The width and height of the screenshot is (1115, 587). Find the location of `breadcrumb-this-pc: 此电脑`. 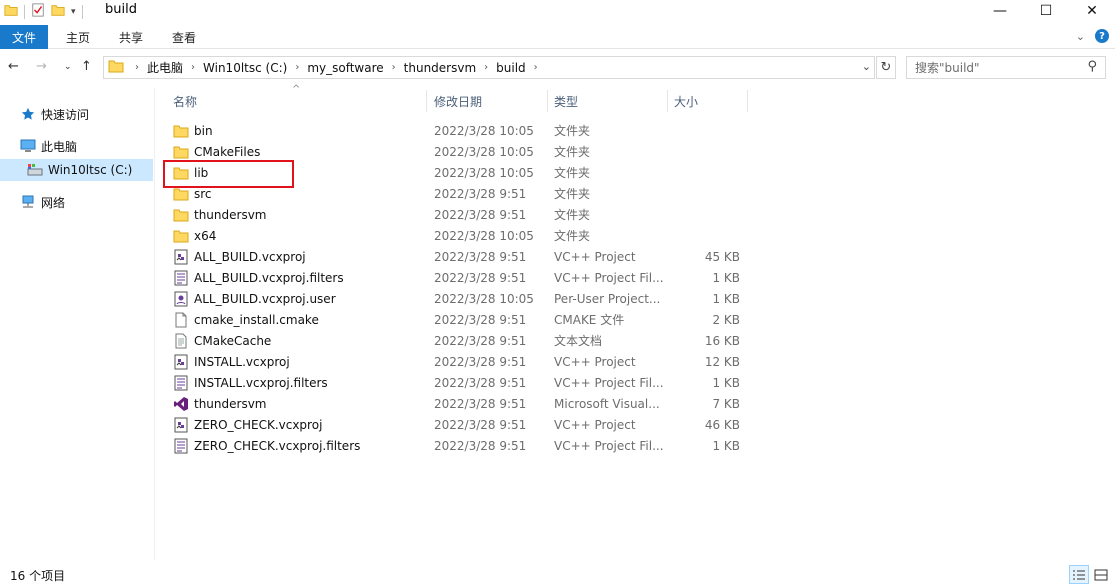

breadcrumb-this-pc: 此电脑 is located at coordinates (165, 67).